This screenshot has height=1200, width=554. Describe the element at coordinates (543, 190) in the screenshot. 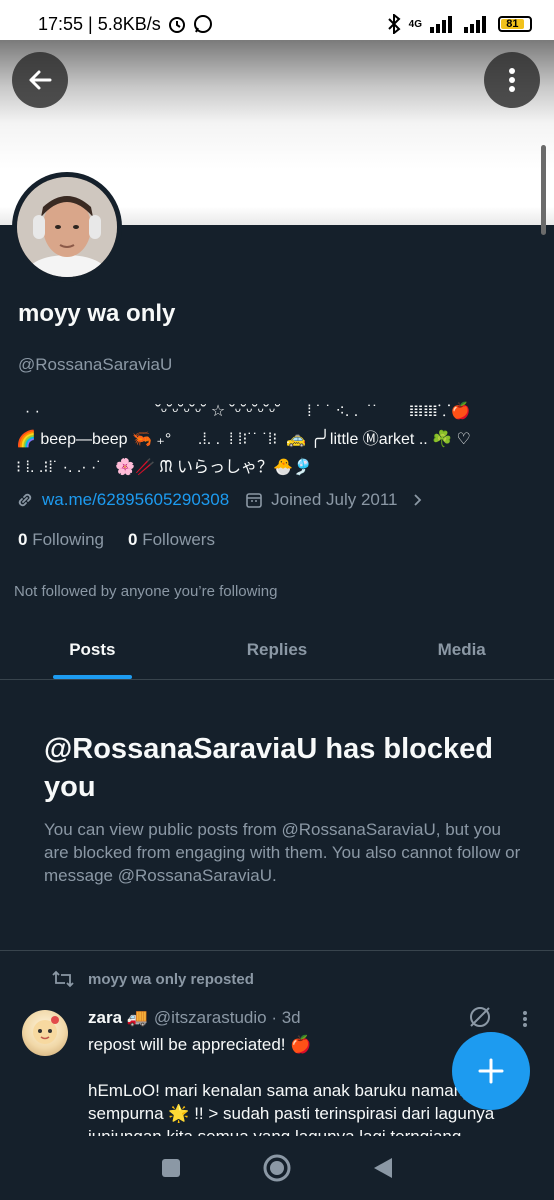

I see `scrollbar` at that location.